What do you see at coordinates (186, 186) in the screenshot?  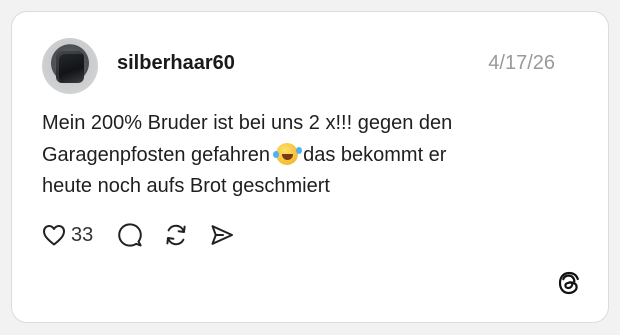 I see `post-text-line-3: heute noch aufs Brot geschmiert` at bounding box center [186, 186].